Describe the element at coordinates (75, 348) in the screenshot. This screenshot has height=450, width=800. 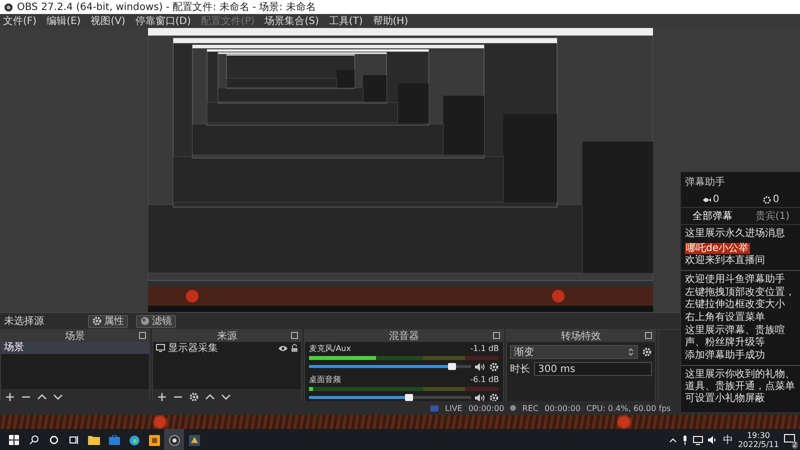
I see `scene-item: 场景` at that location.